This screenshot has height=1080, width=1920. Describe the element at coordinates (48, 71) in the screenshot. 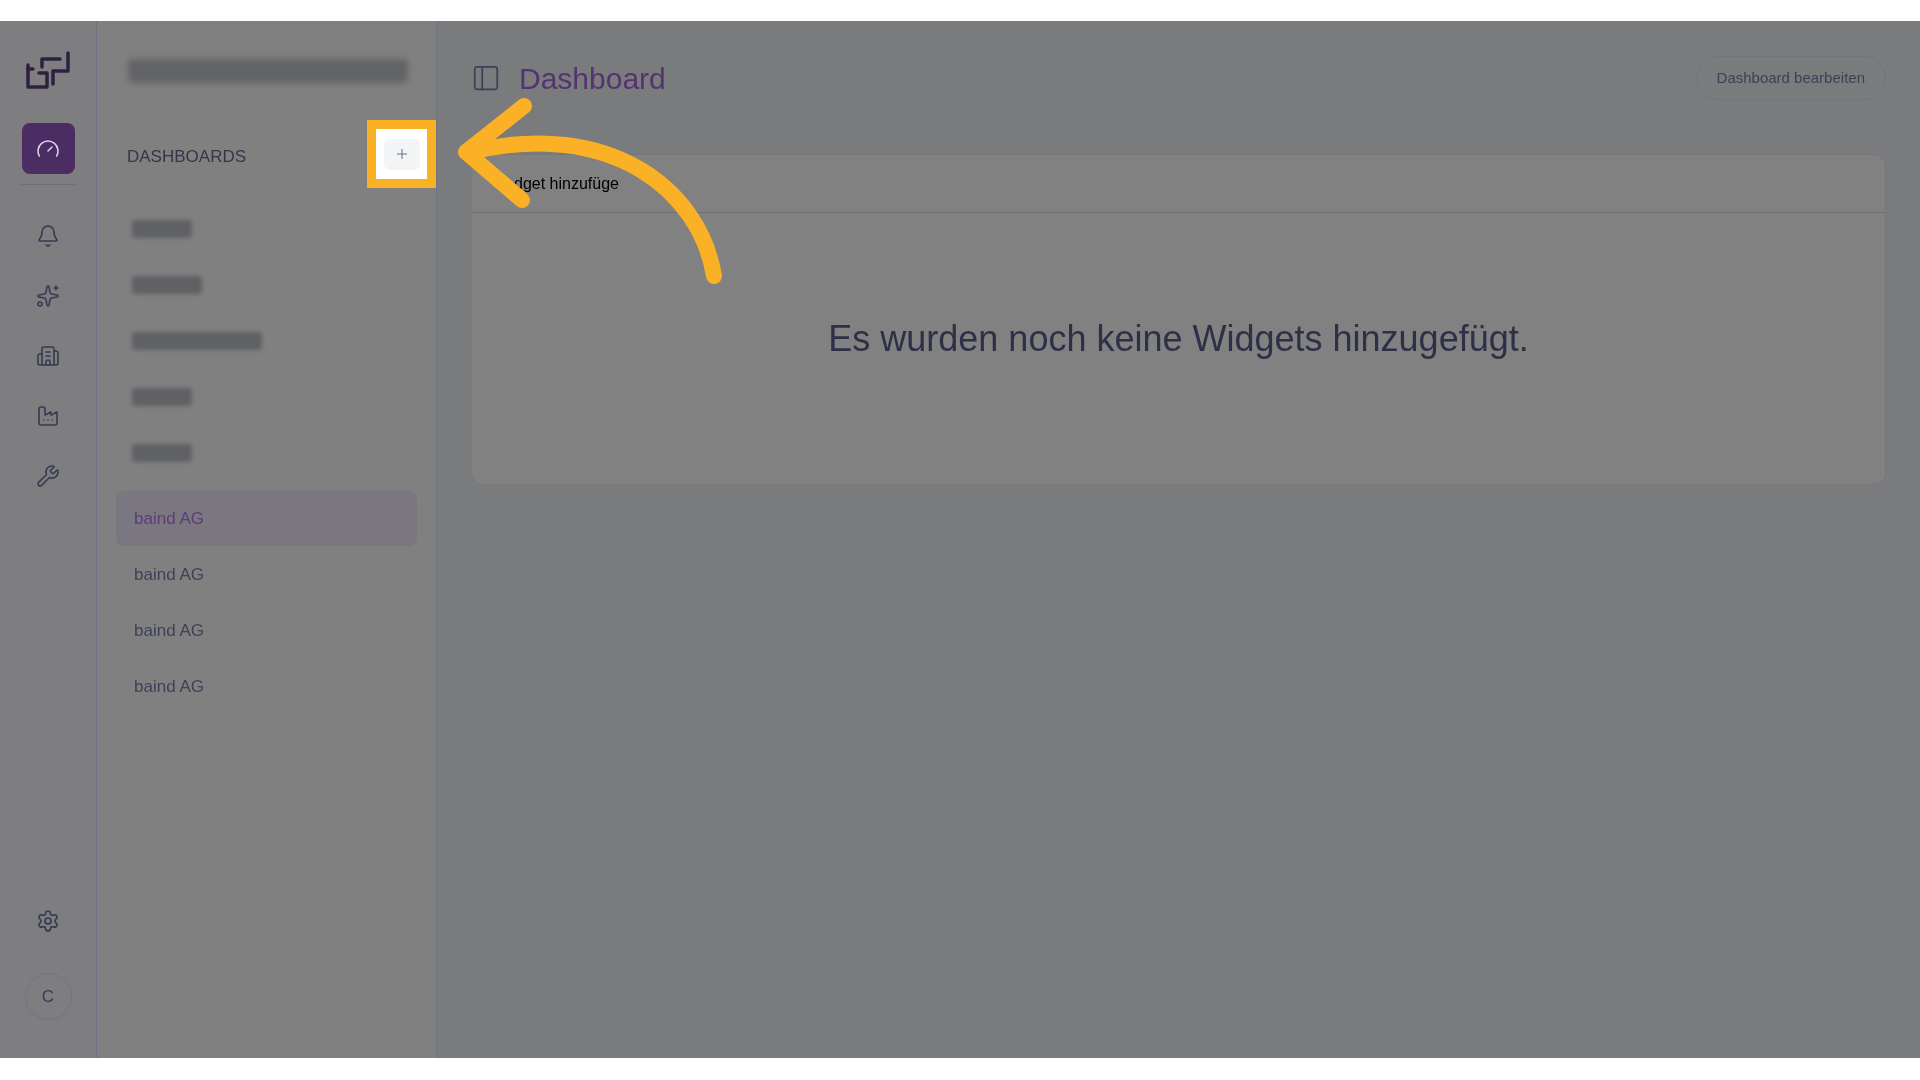

I see `logo` at that location.